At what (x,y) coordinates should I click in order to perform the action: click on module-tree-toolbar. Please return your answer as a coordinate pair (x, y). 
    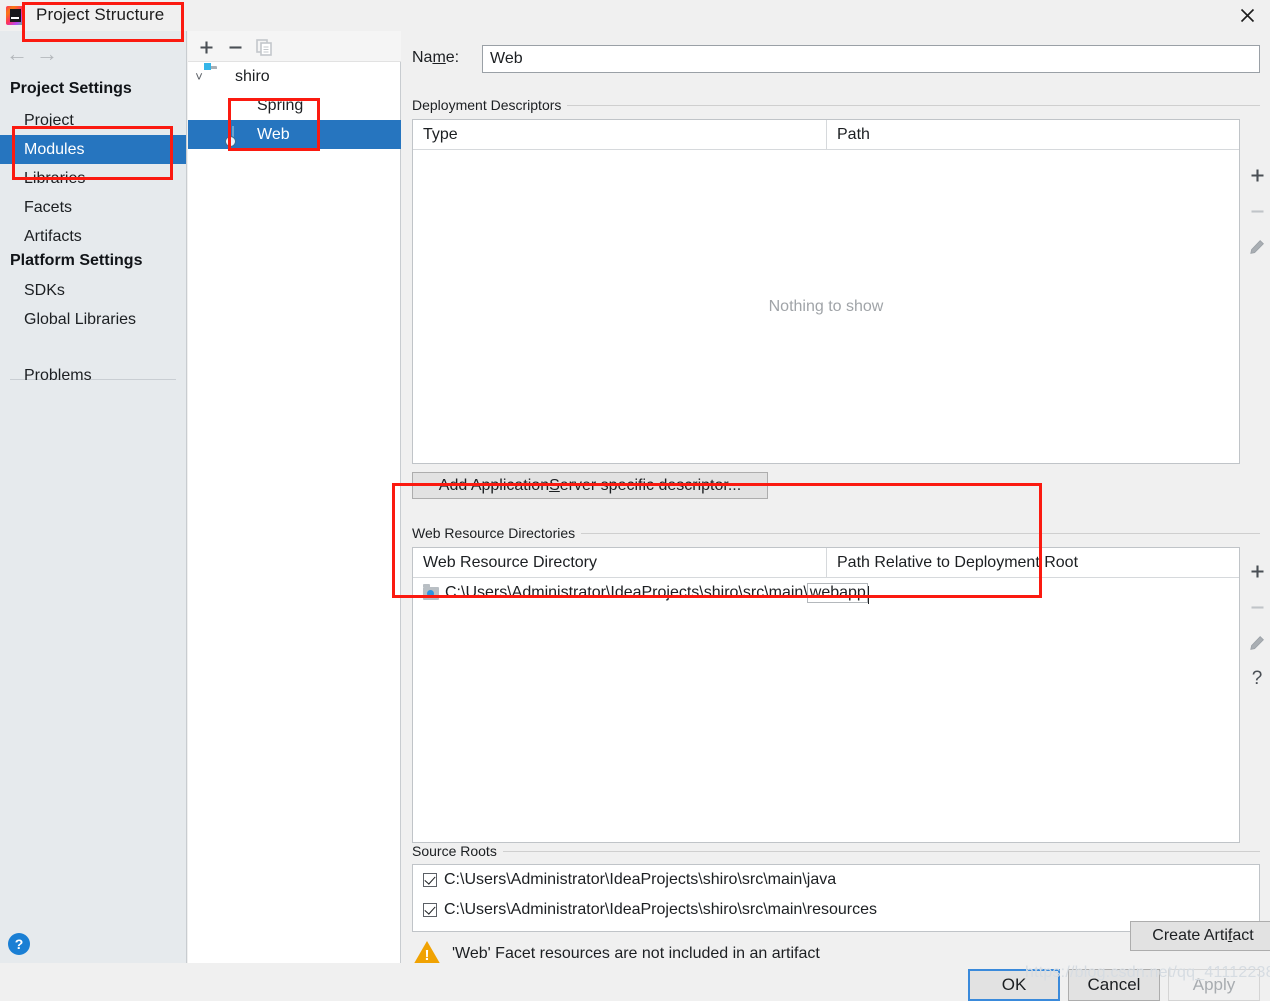
    Looking at the image, I should click on (294, 46).